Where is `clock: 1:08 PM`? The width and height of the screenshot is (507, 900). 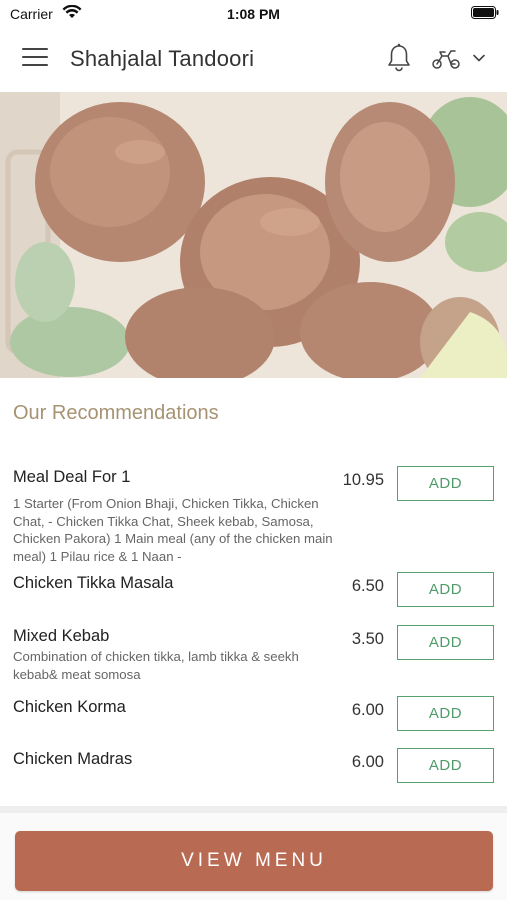
clock: 1:08 PM is located at coordinates (253, 14).